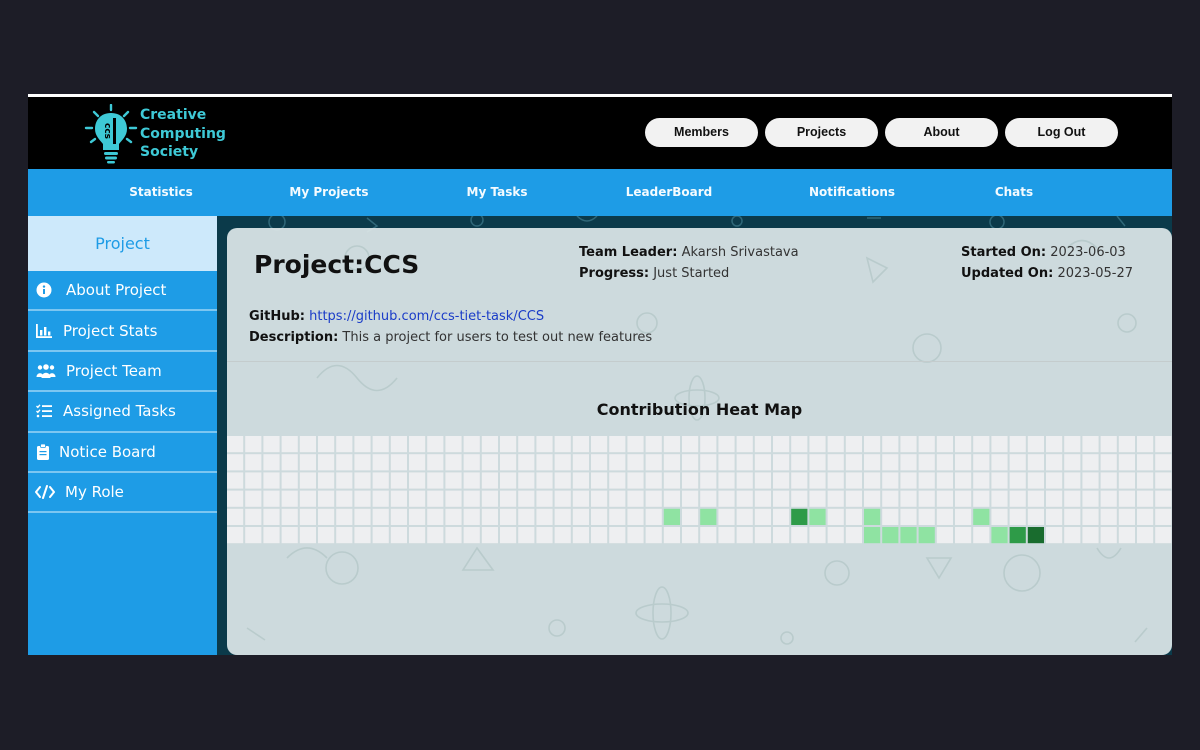 The height and width of the screenshot is (750, 1200). Describe the element at coordinates (122, 412) in the screenshot. I see `sidebar-item-assigned-tasks: Assigned Tasks` at that location.